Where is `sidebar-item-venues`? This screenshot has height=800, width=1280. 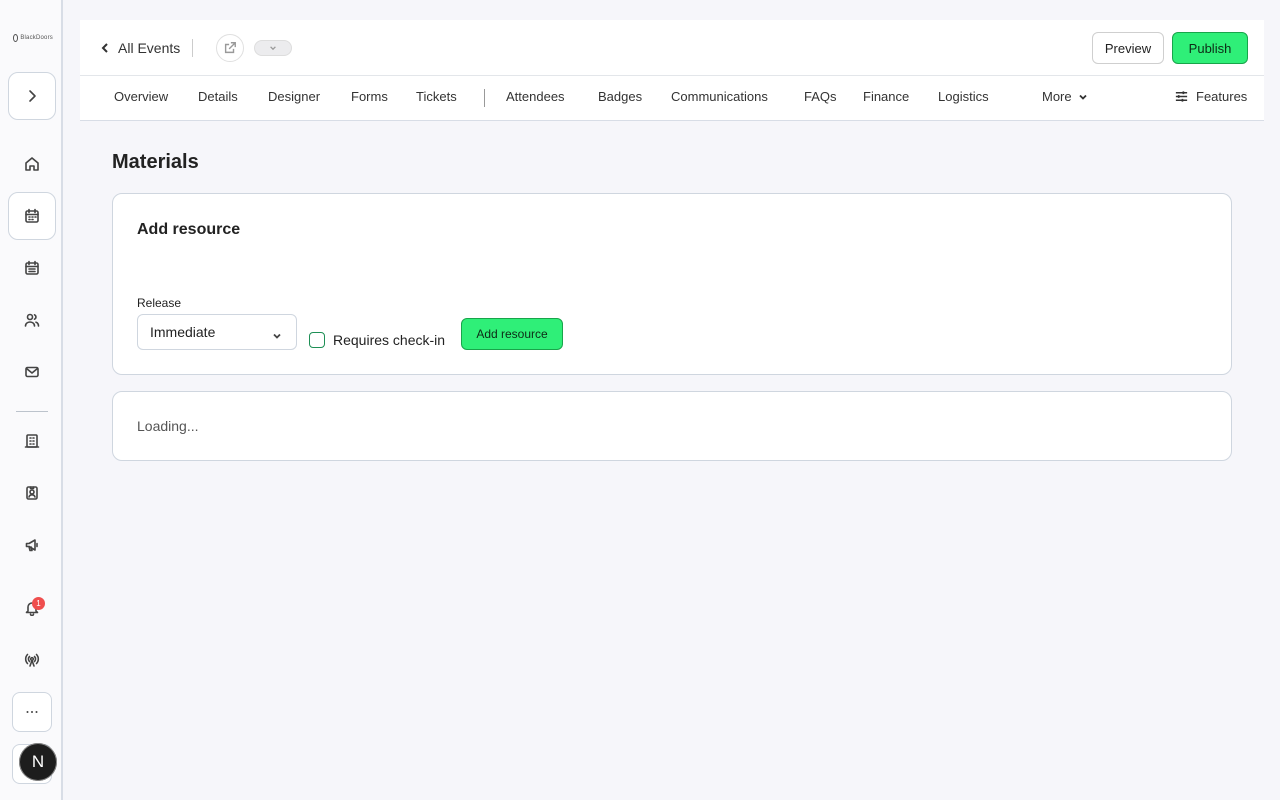 sidebar-item-venues is located at coordinates (32, 441).